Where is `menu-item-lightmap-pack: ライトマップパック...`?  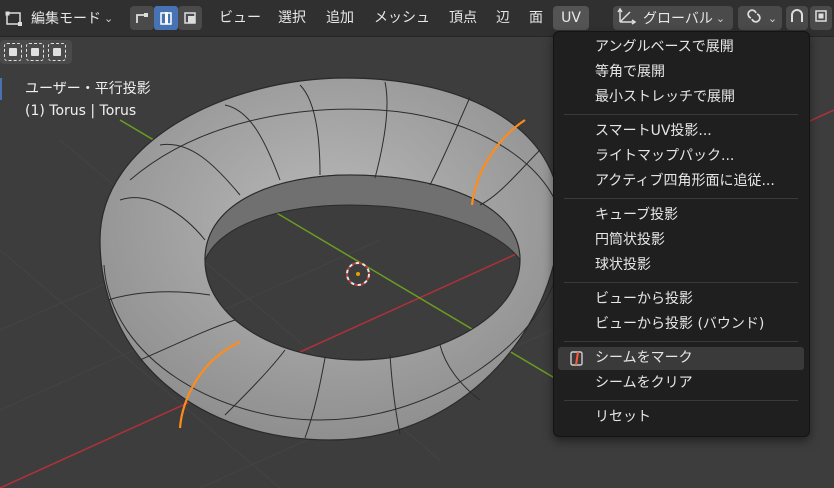
menu-item-lightmap-pack: ライトマップパック... is located at coordinates (681, 156).